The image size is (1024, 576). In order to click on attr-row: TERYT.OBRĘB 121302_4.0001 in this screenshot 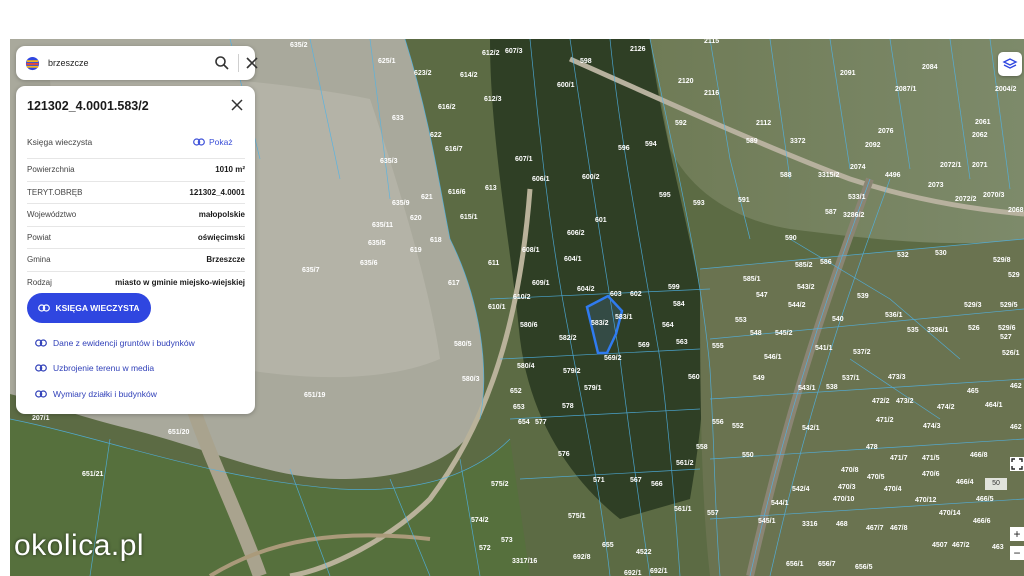, I will do `click(136, 193)`.